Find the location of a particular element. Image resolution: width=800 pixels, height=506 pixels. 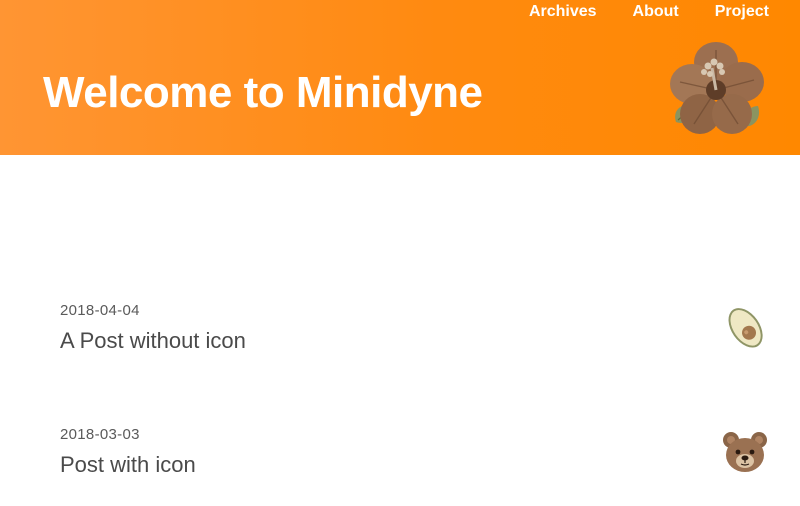

post-date: 2018-04-04 is located at coordinates (100, 310).